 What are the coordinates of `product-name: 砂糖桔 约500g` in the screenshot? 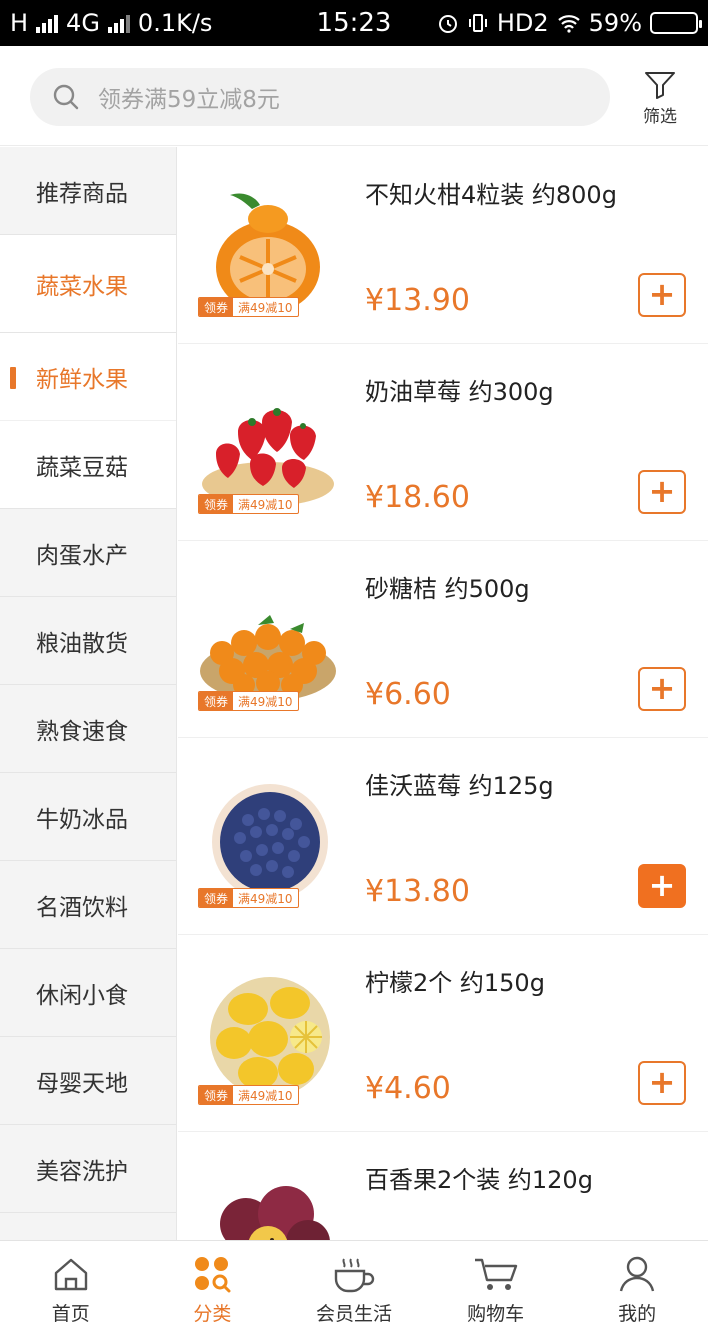 It's located at (447, 589).